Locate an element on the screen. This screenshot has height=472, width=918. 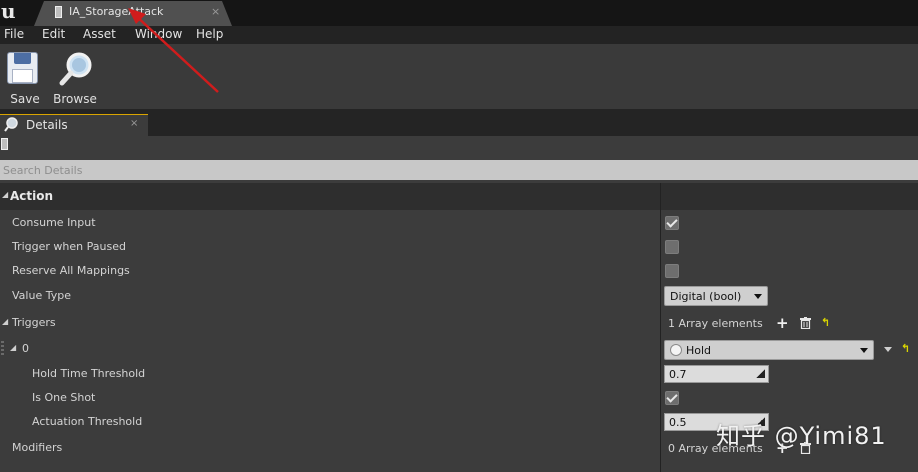
property-label: Is One Shot is located at coordinates (64, 397).